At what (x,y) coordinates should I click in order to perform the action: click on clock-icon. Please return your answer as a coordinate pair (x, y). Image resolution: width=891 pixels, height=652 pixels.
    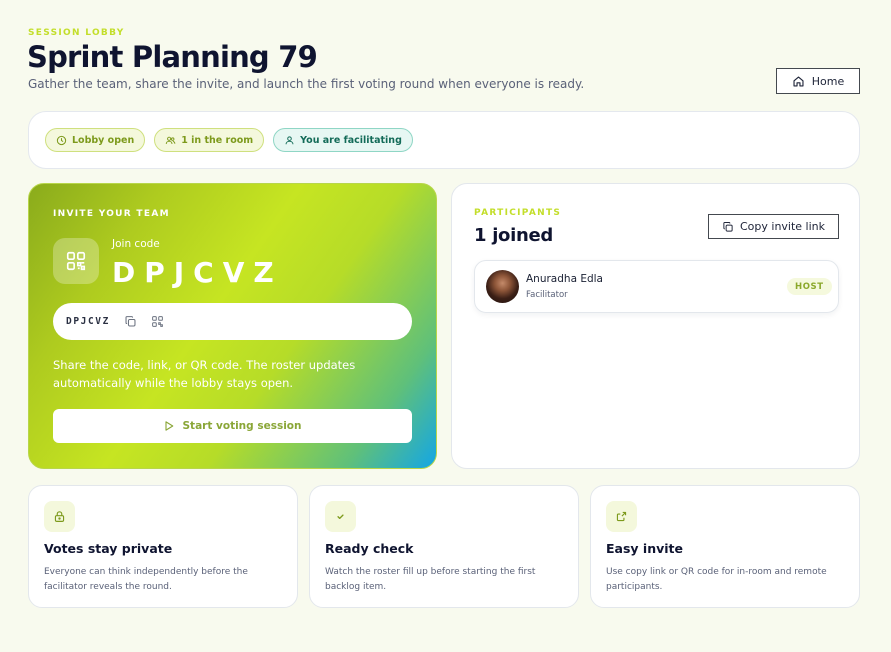
    Looking at the image, I should click on (61, 140).